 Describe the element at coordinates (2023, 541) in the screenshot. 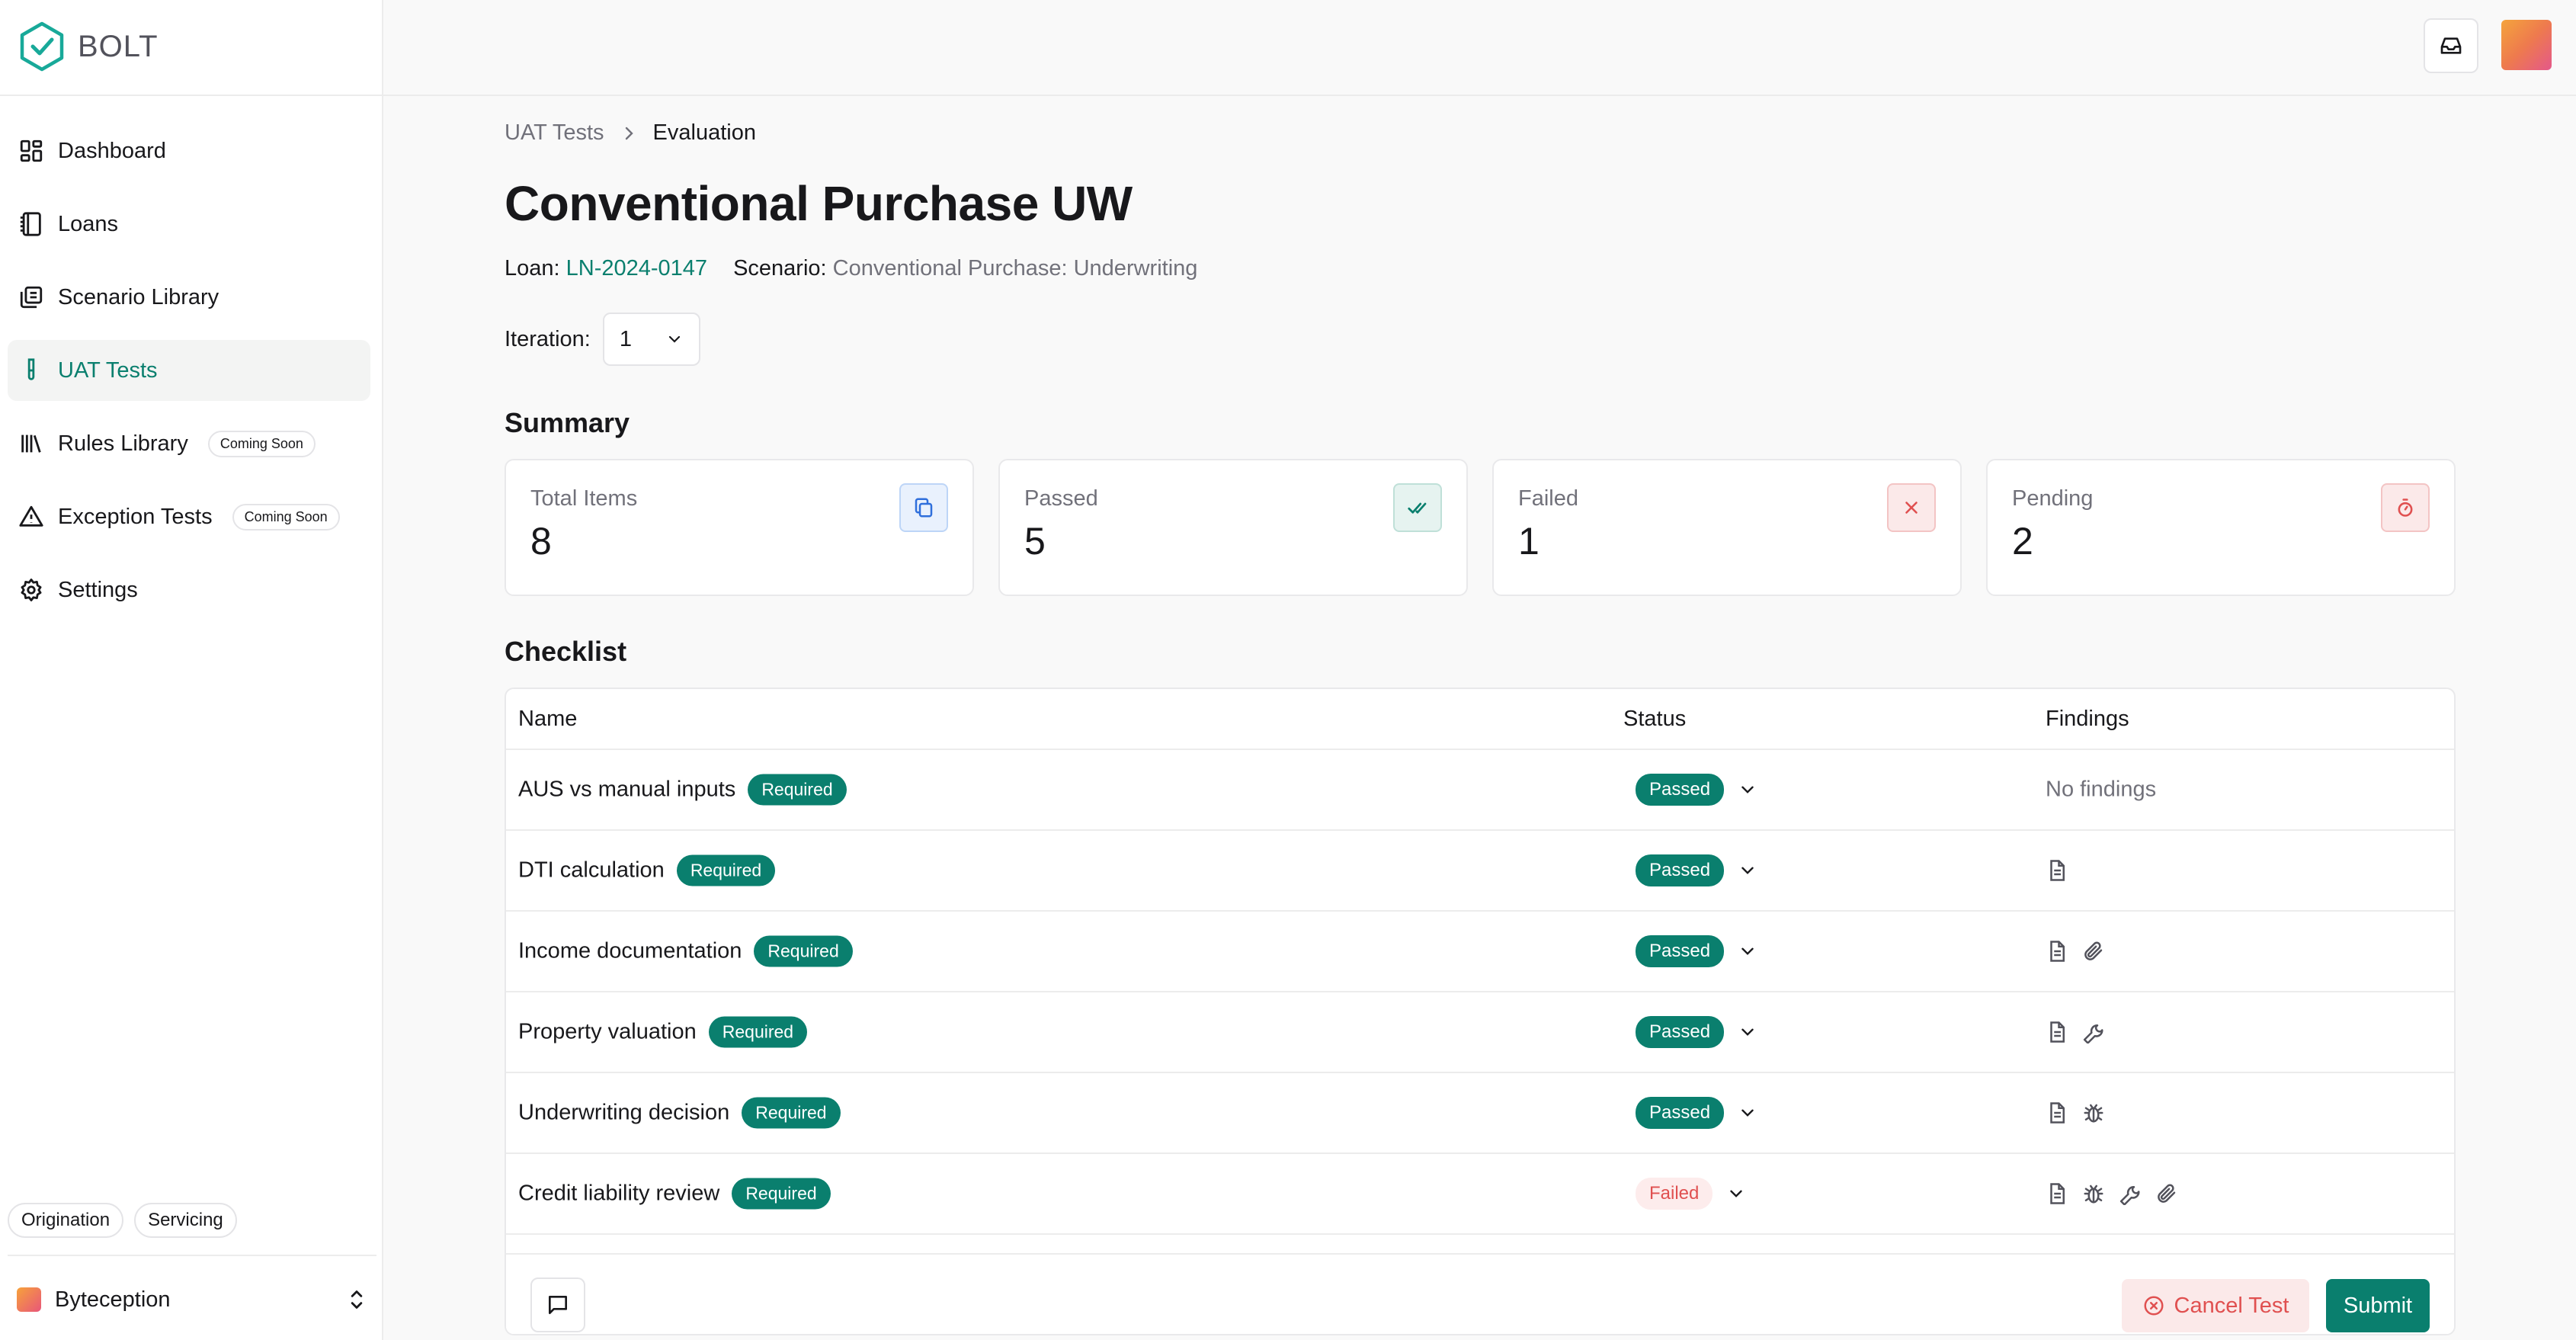

I see `card-value: 2` at that location.